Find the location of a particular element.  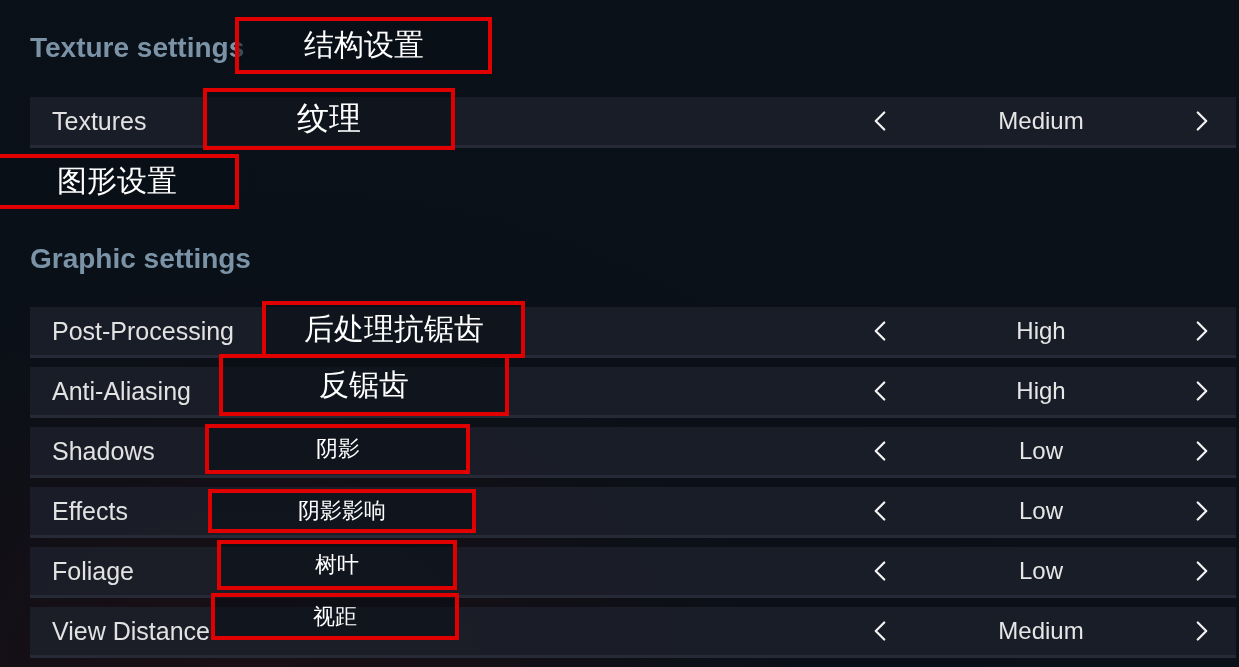

annotation-label: 反锯齿 is located at coordinates (364, 385).